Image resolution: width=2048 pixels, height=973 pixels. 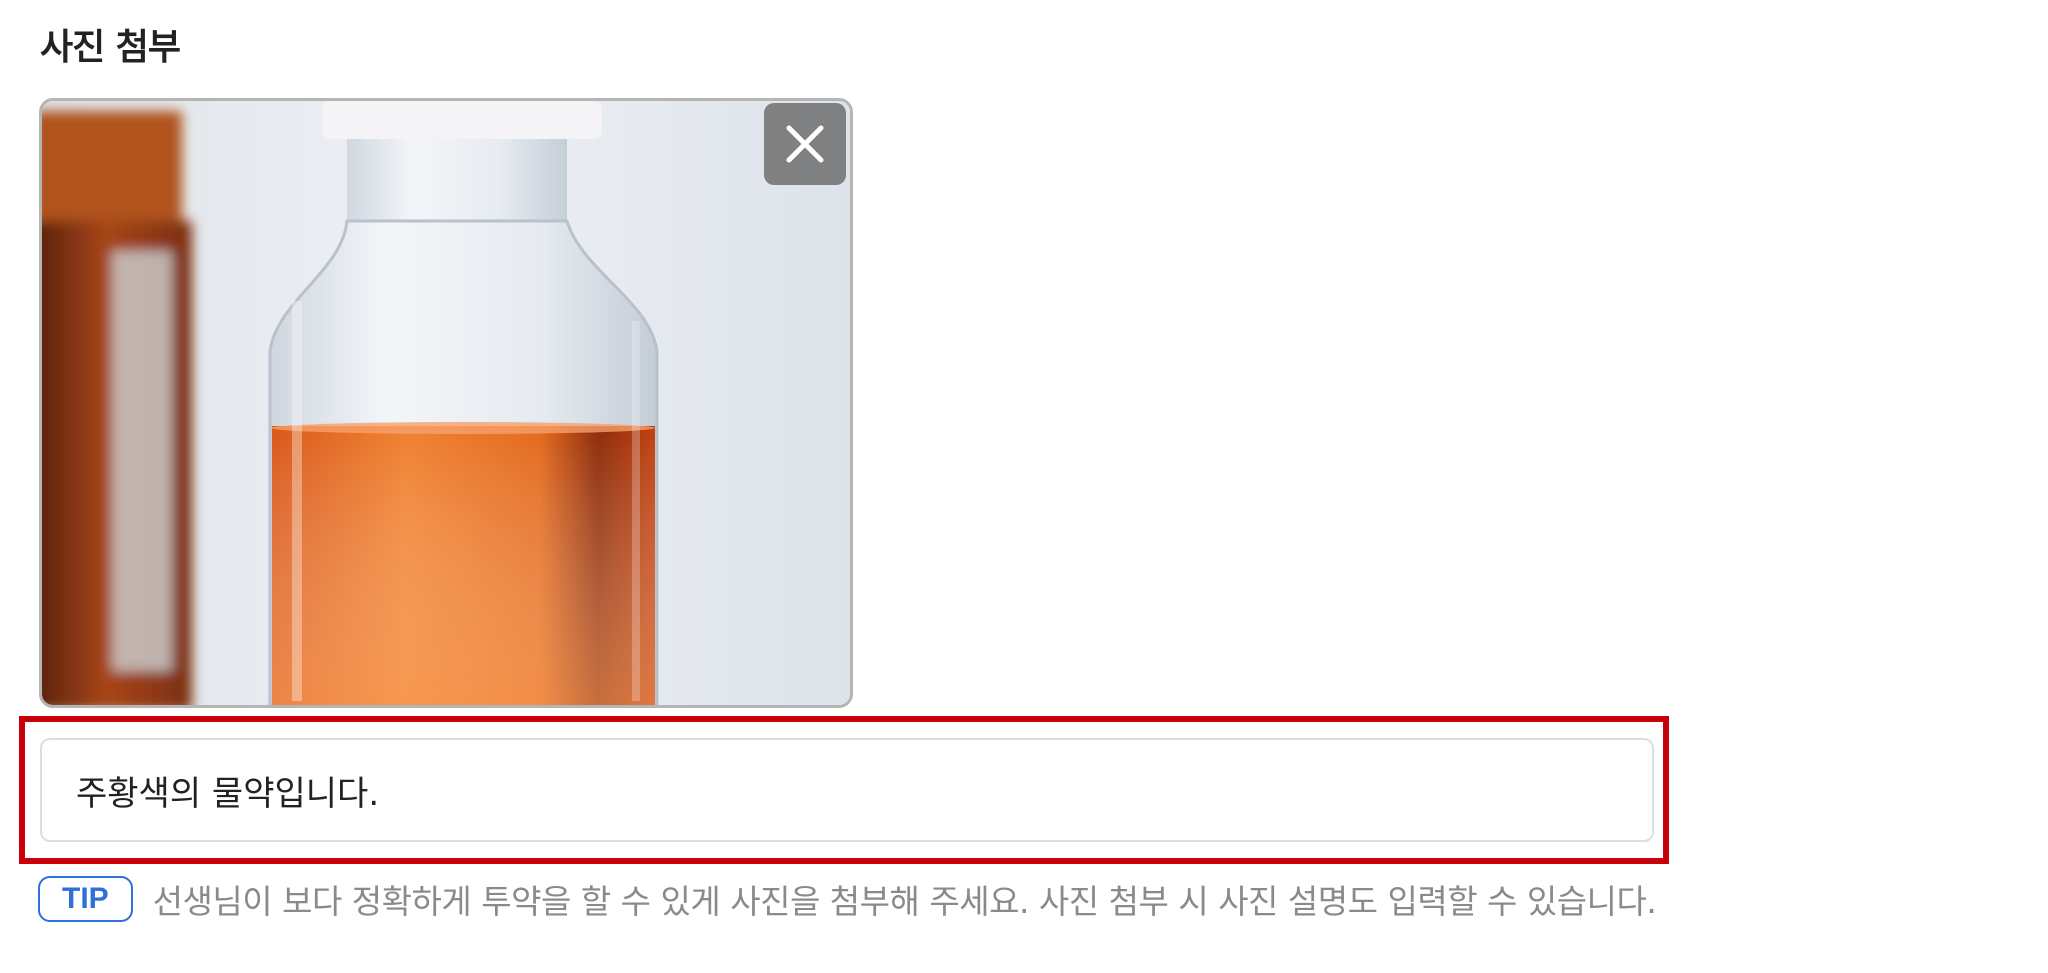 What do you see at coordinates (847, 790) in the screenshot?
I see `photo-description-input` at bounding box center [847, 790].